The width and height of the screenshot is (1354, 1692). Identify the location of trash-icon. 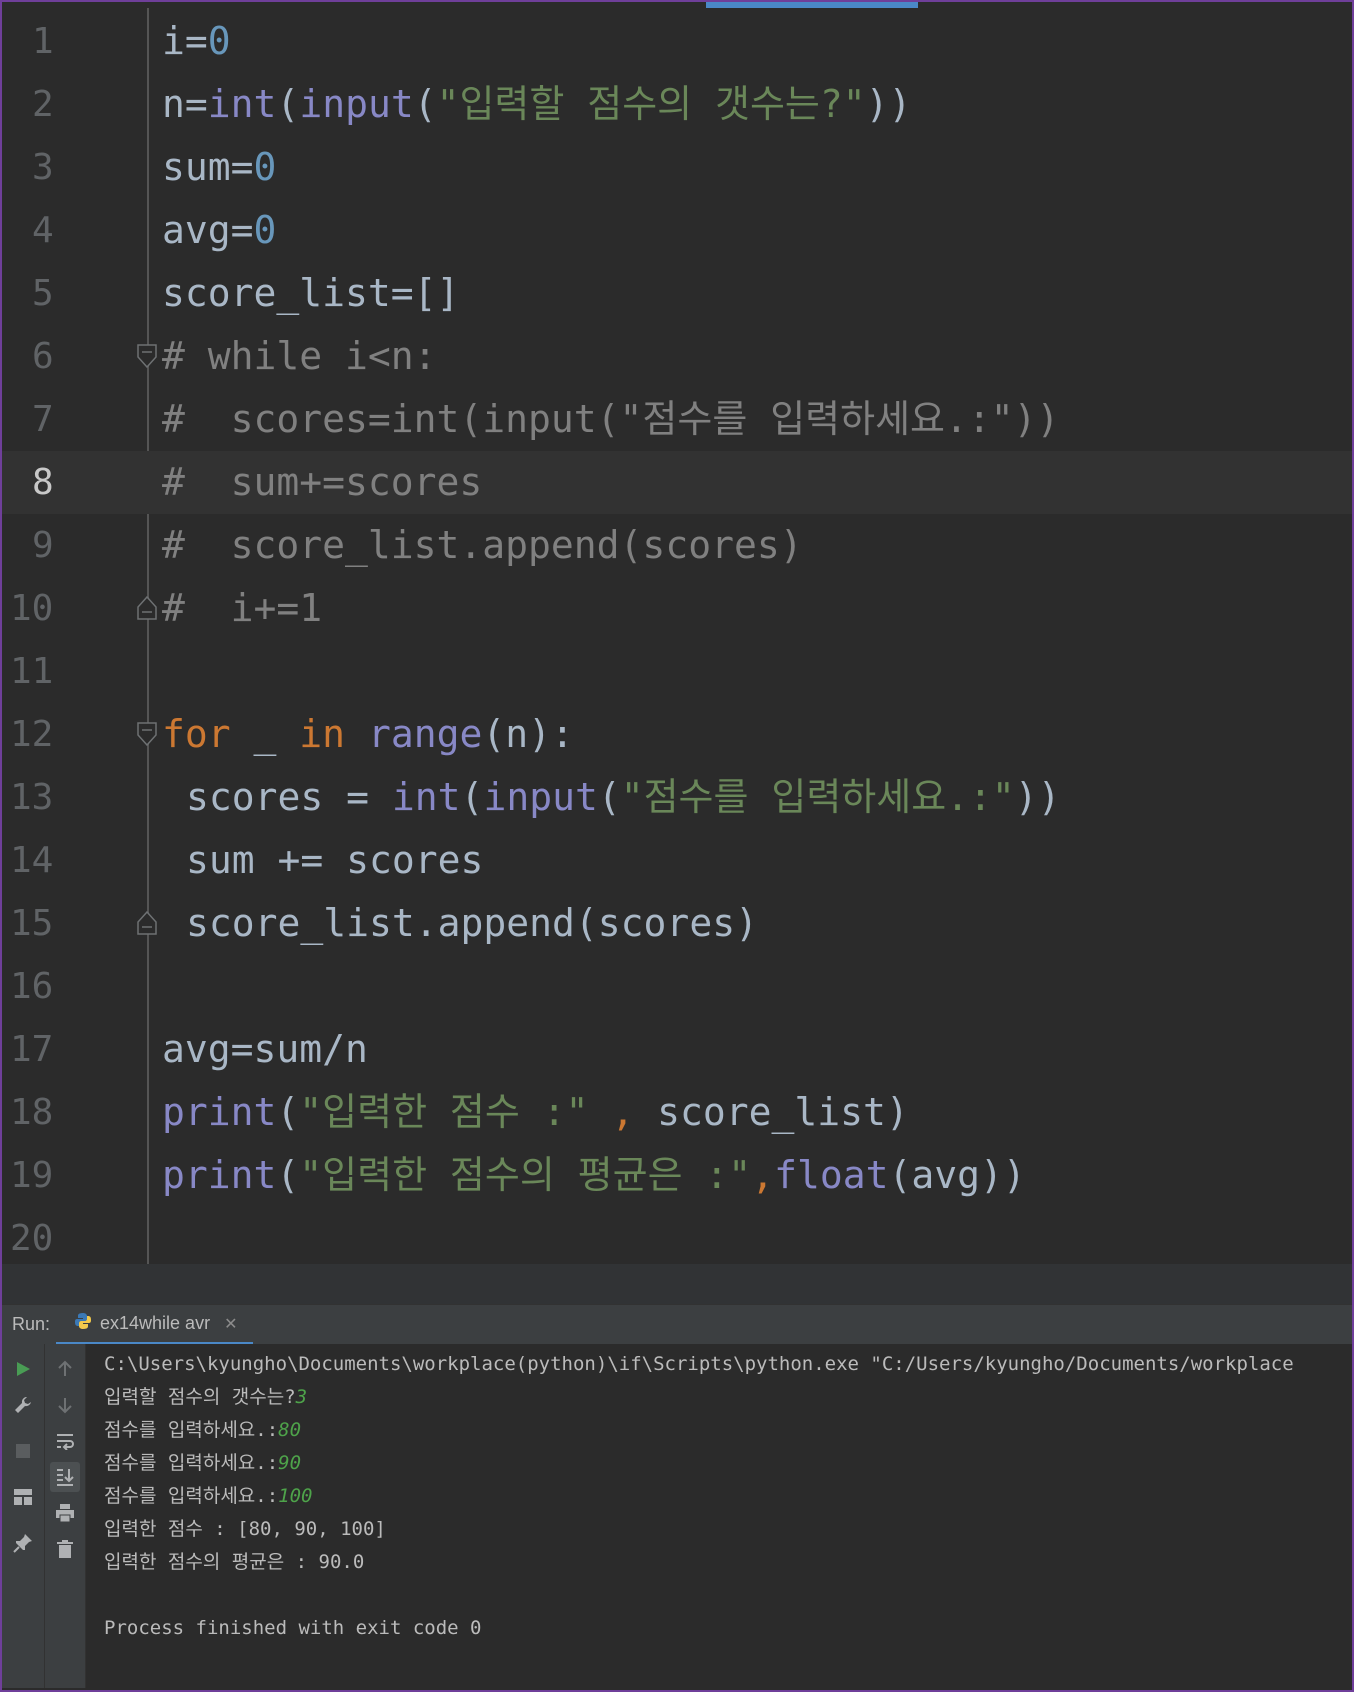
(65, 1549).